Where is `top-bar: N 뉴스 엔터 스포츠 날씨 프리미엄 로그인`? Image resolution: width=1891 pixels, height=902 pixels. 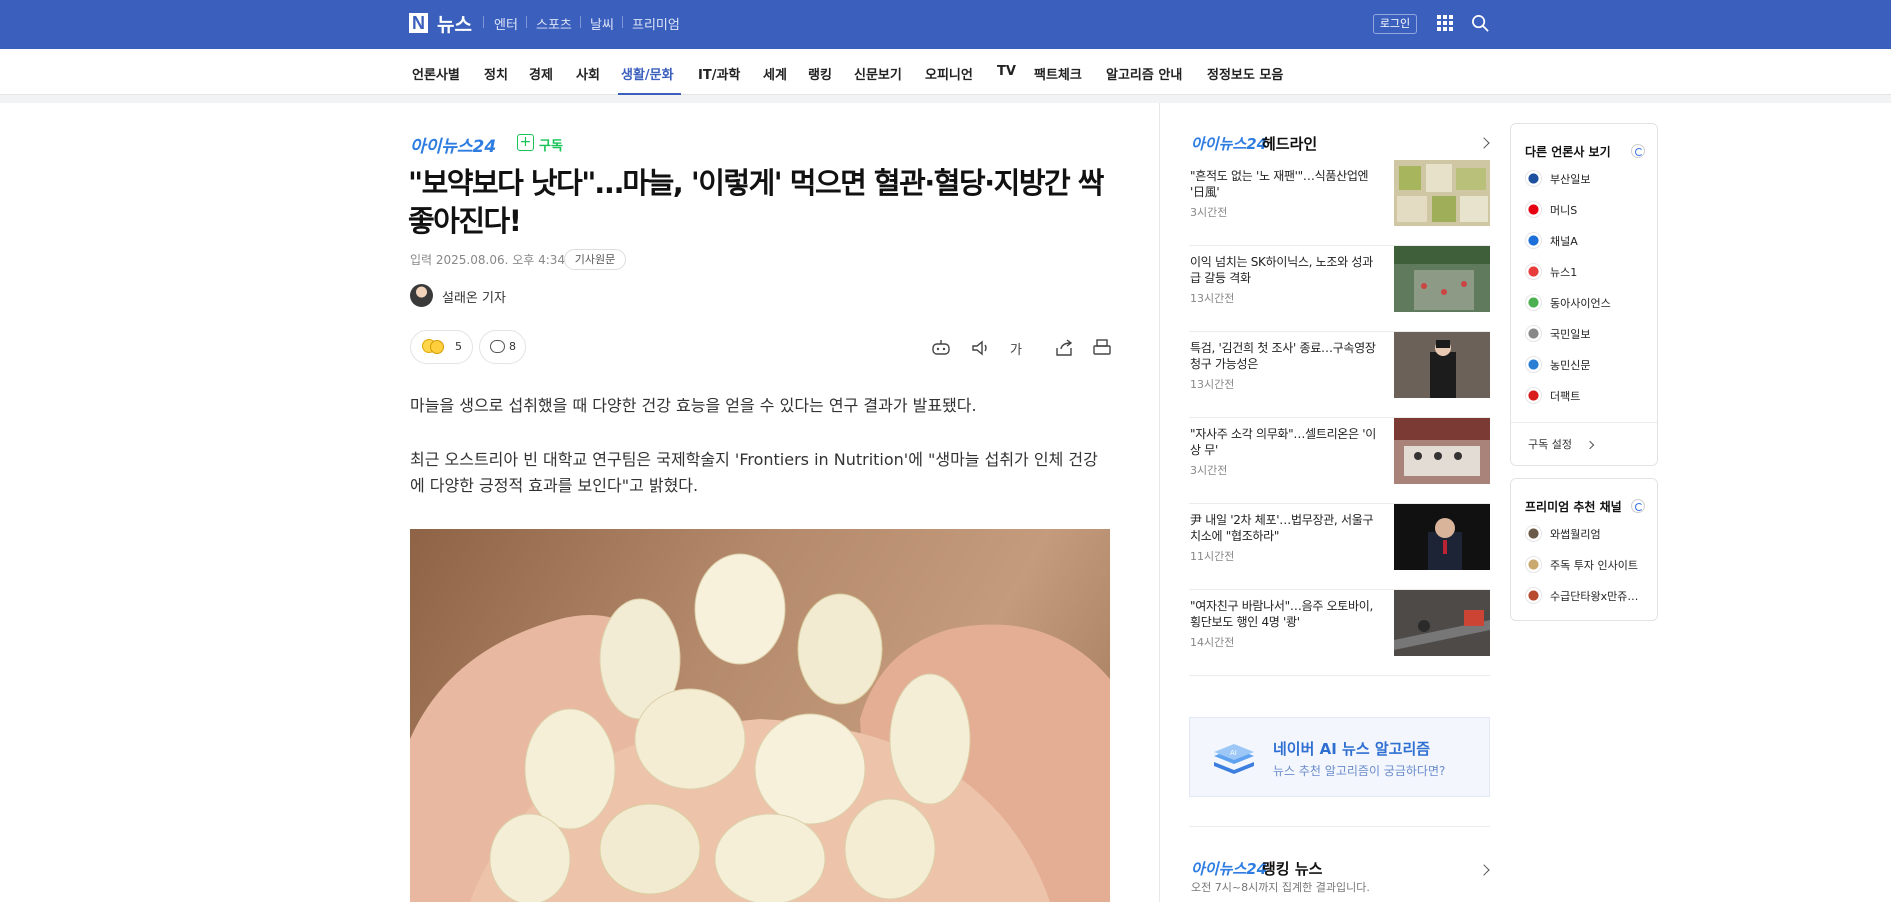 top-bar: N 뉴스 엔터 스포츠 날씨 프리미엄 로그인 is located at coordinates (945, 24).